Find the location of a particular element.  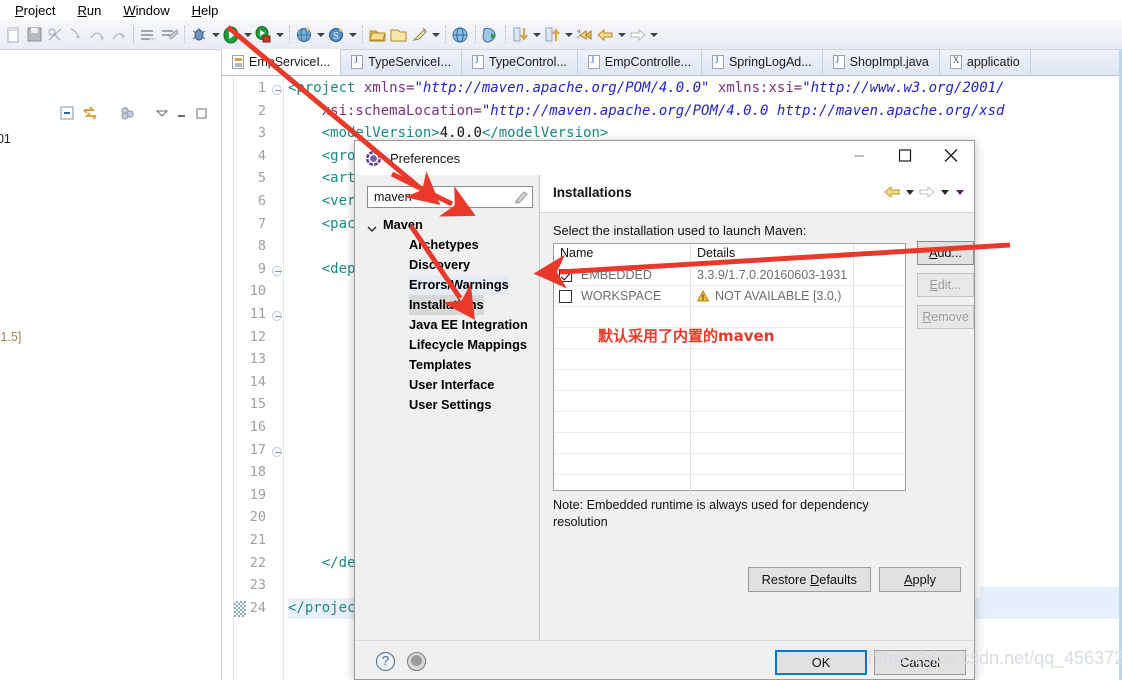

tree-item-maven: Maven is located at coordinates (450, 225).